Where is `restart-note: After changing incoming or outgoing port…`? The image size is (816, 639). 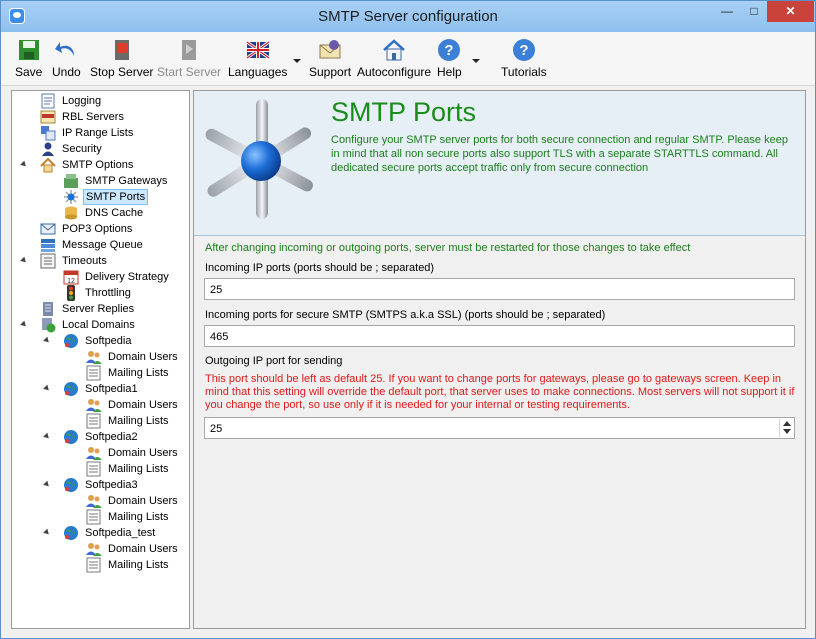 restart-note: After changing incoming or outgoing port… is located at coordinates (448, 248).